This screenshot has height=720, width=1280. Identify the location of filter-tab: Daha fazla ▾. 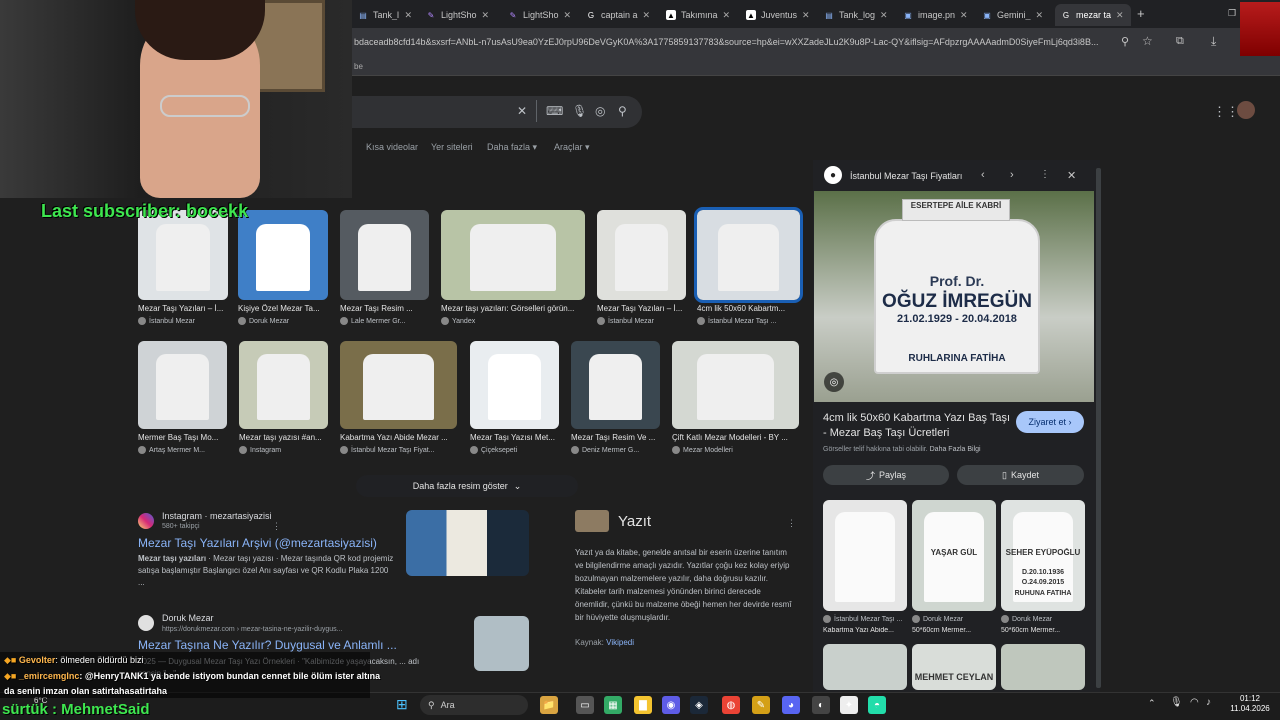
(512, 147).